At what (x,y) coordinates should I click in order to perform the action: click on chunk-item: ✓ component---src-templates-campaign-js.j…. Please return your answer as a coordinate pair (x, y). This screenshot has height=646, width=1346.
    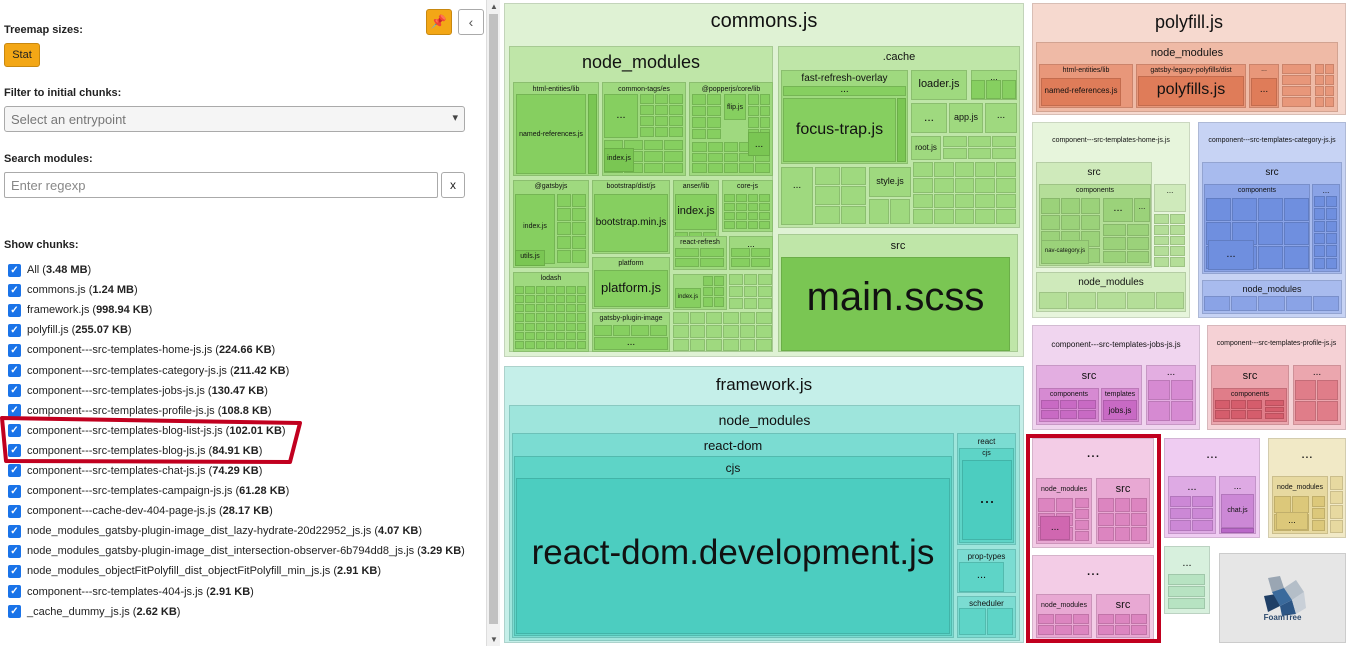
    Looking at the image, I should click on (243, 491).